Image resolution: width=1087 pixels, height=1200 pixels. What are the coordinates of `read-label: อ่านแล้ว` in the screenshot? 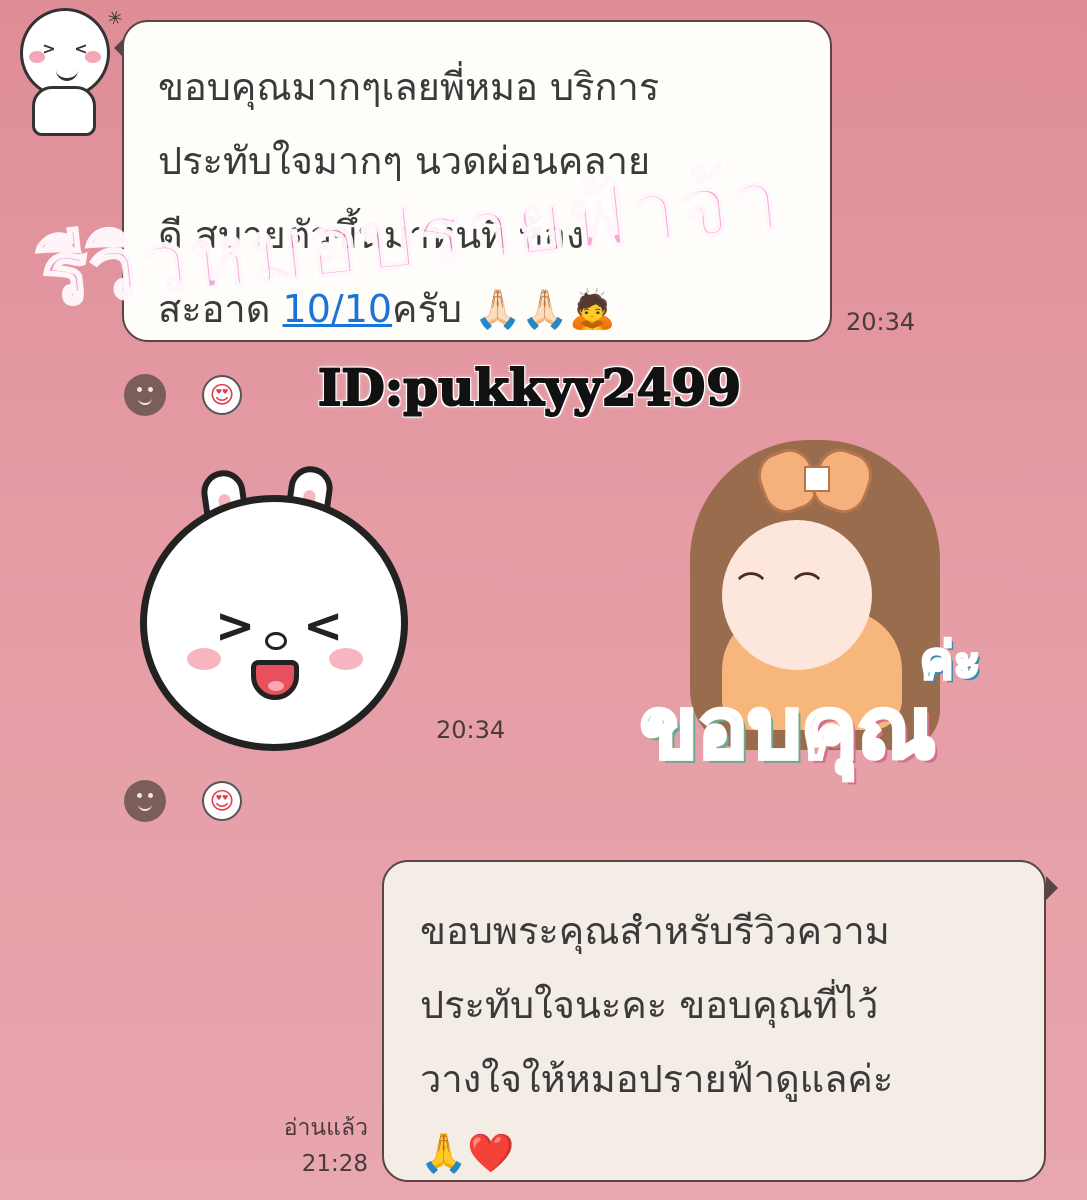 It's located at (325, 1128).